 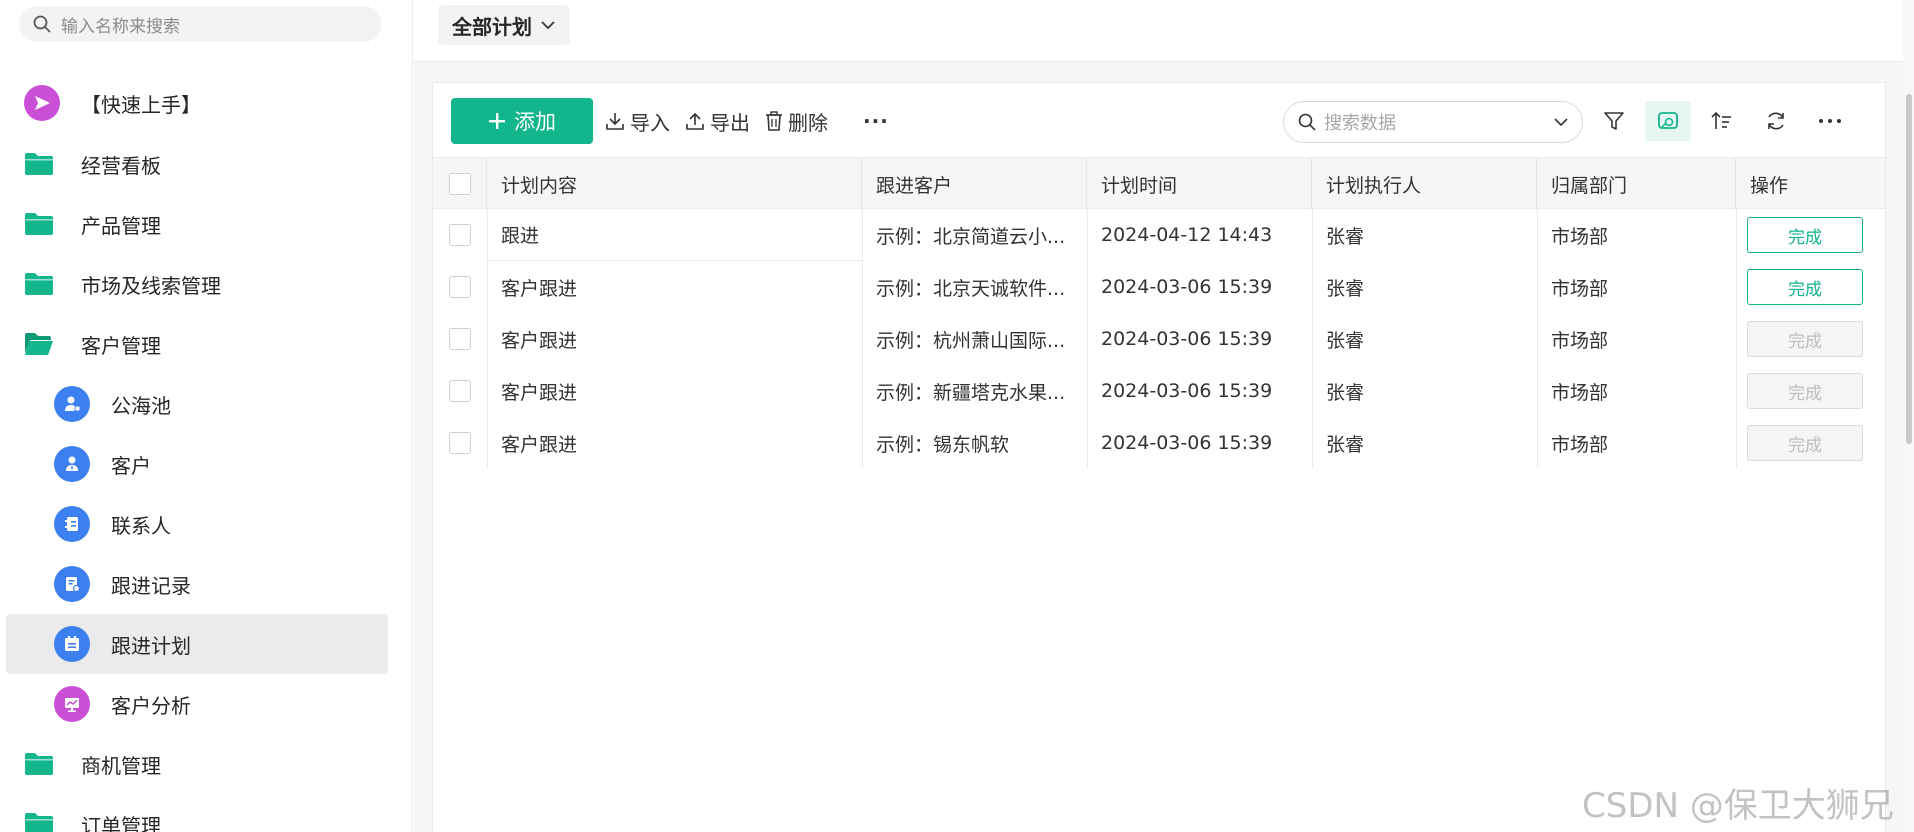 I want to click on user-pool-icon, so click(x=72, y=404).